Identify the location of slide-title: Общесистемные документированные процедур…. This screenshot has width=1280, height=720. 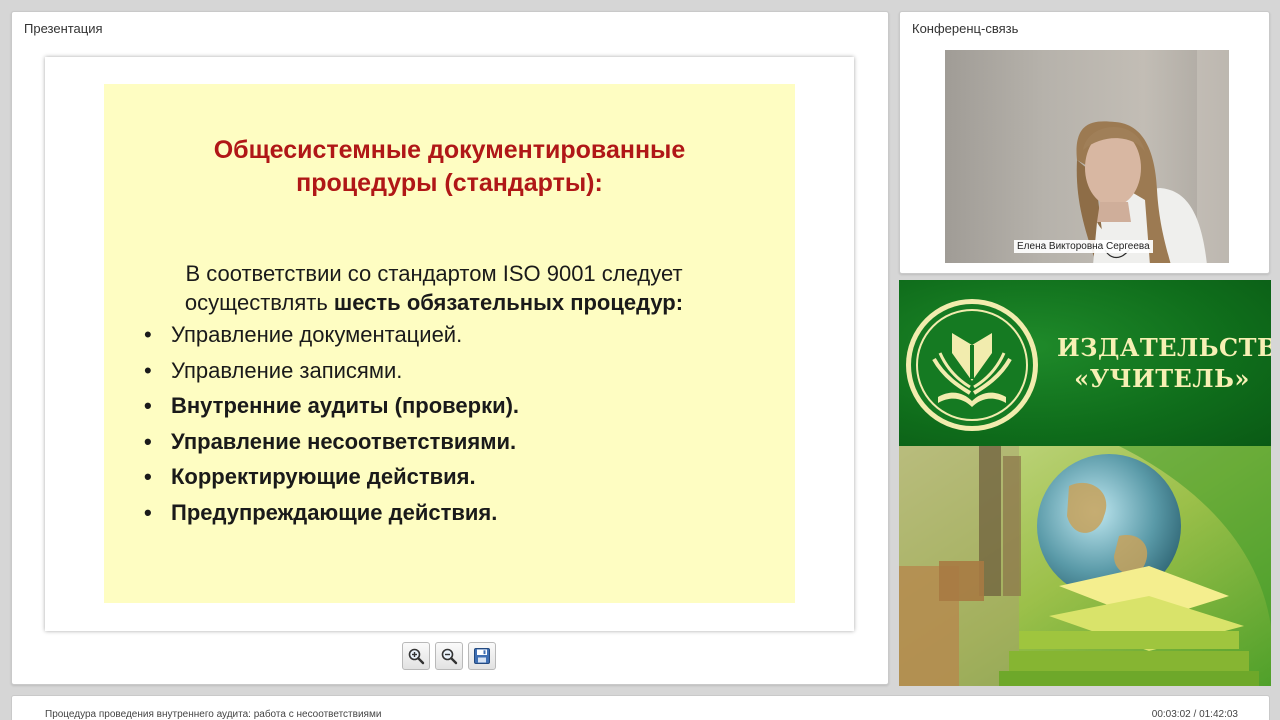
(449, 167).